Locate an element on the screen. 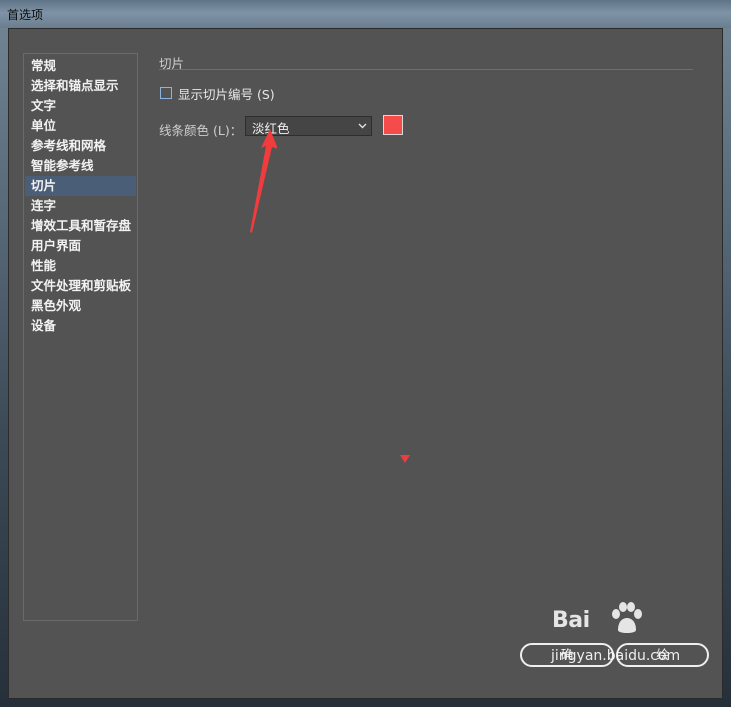  watermark-url: jingyan.baidu.com is located at coordinates (616, 656).